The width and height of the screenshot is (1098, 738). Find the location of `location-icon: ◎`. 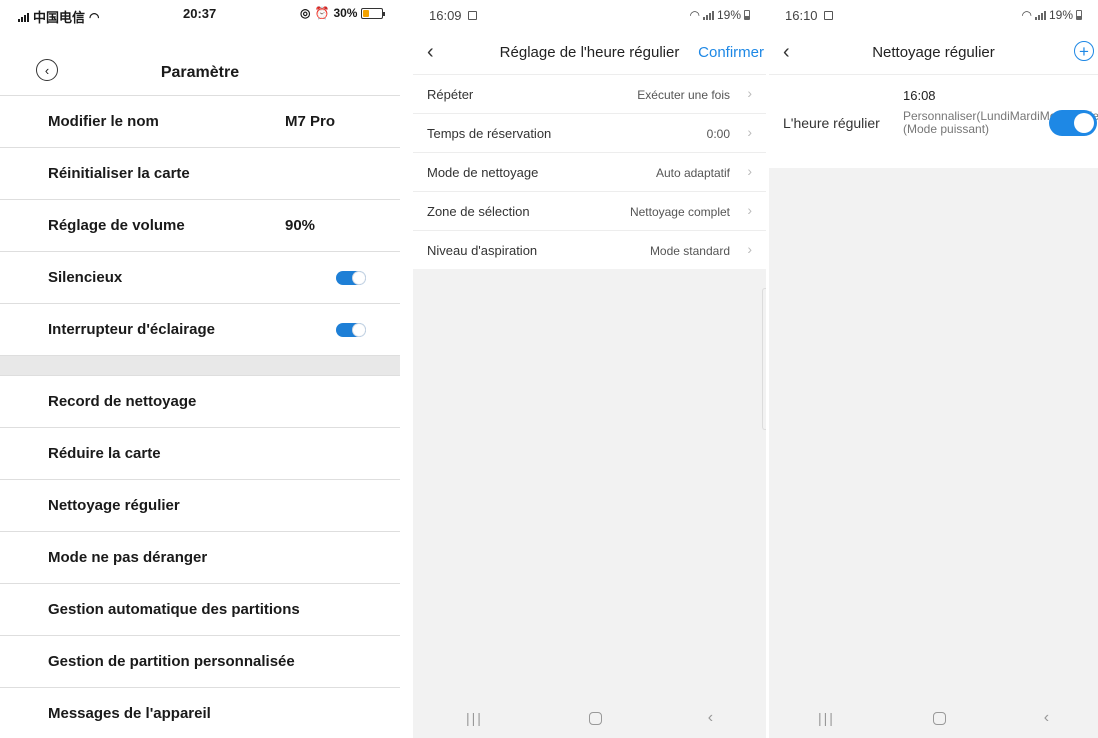

location-icon: ◎ is located at coordinates (305, 13).